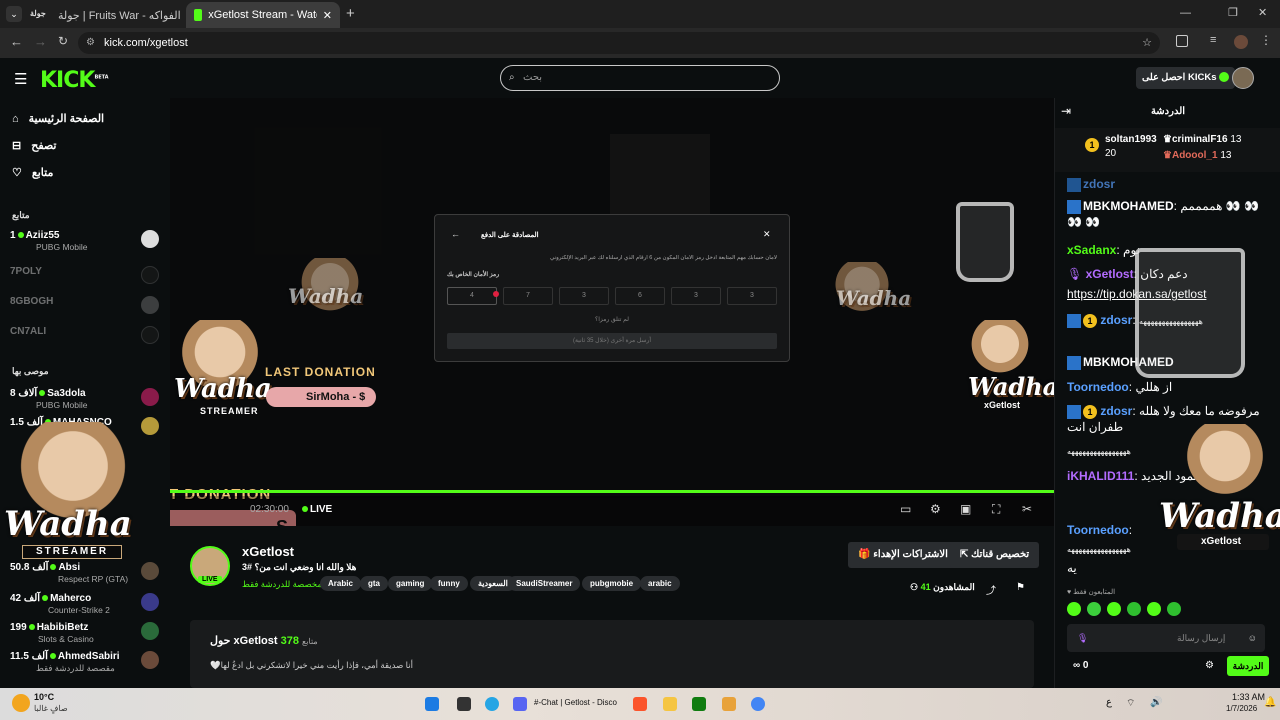 The height and width of the screenshot is (720, 1280). What do you see at coordinates (1156, 702) in the screenshot?
I see `volume-icon: 🔊` at bounding box center [1156, 702].